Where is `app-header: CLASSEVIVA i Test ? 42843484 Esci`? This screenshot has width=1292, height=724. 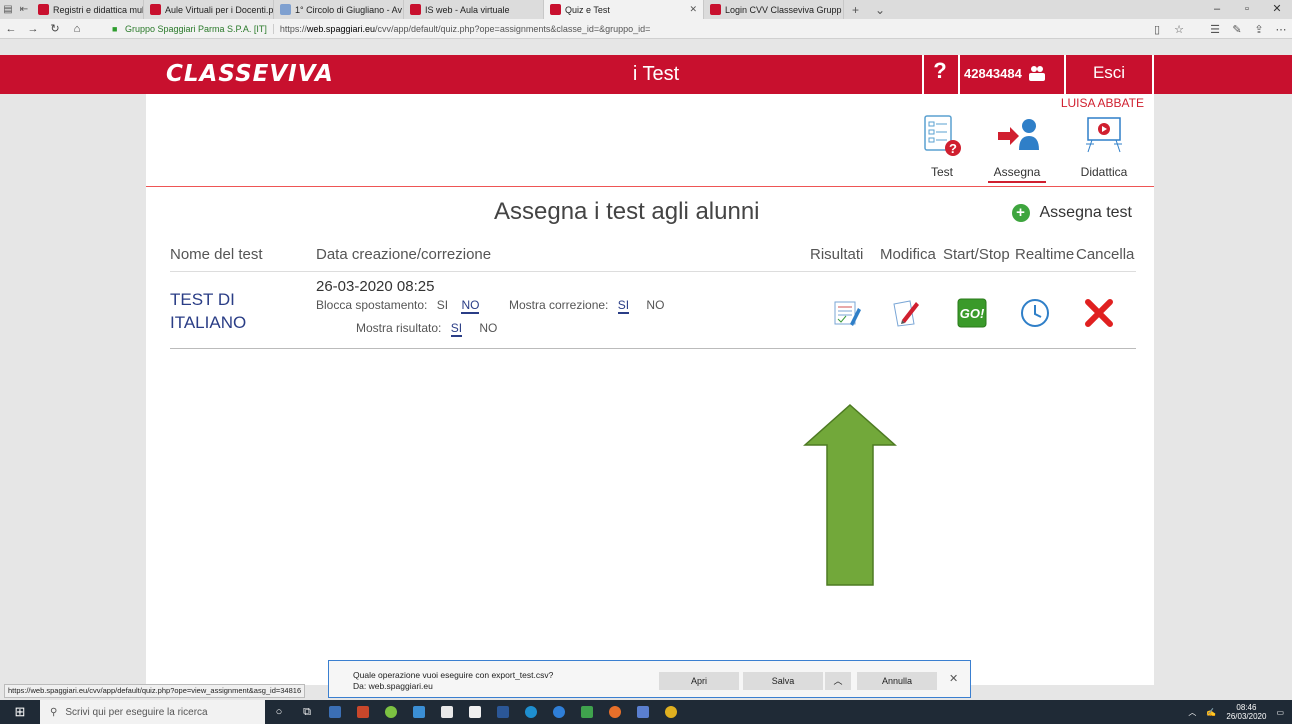 app-header: CLASSEVIVA i Test ? 42843484 Esci is located at coordinates (646, 74).